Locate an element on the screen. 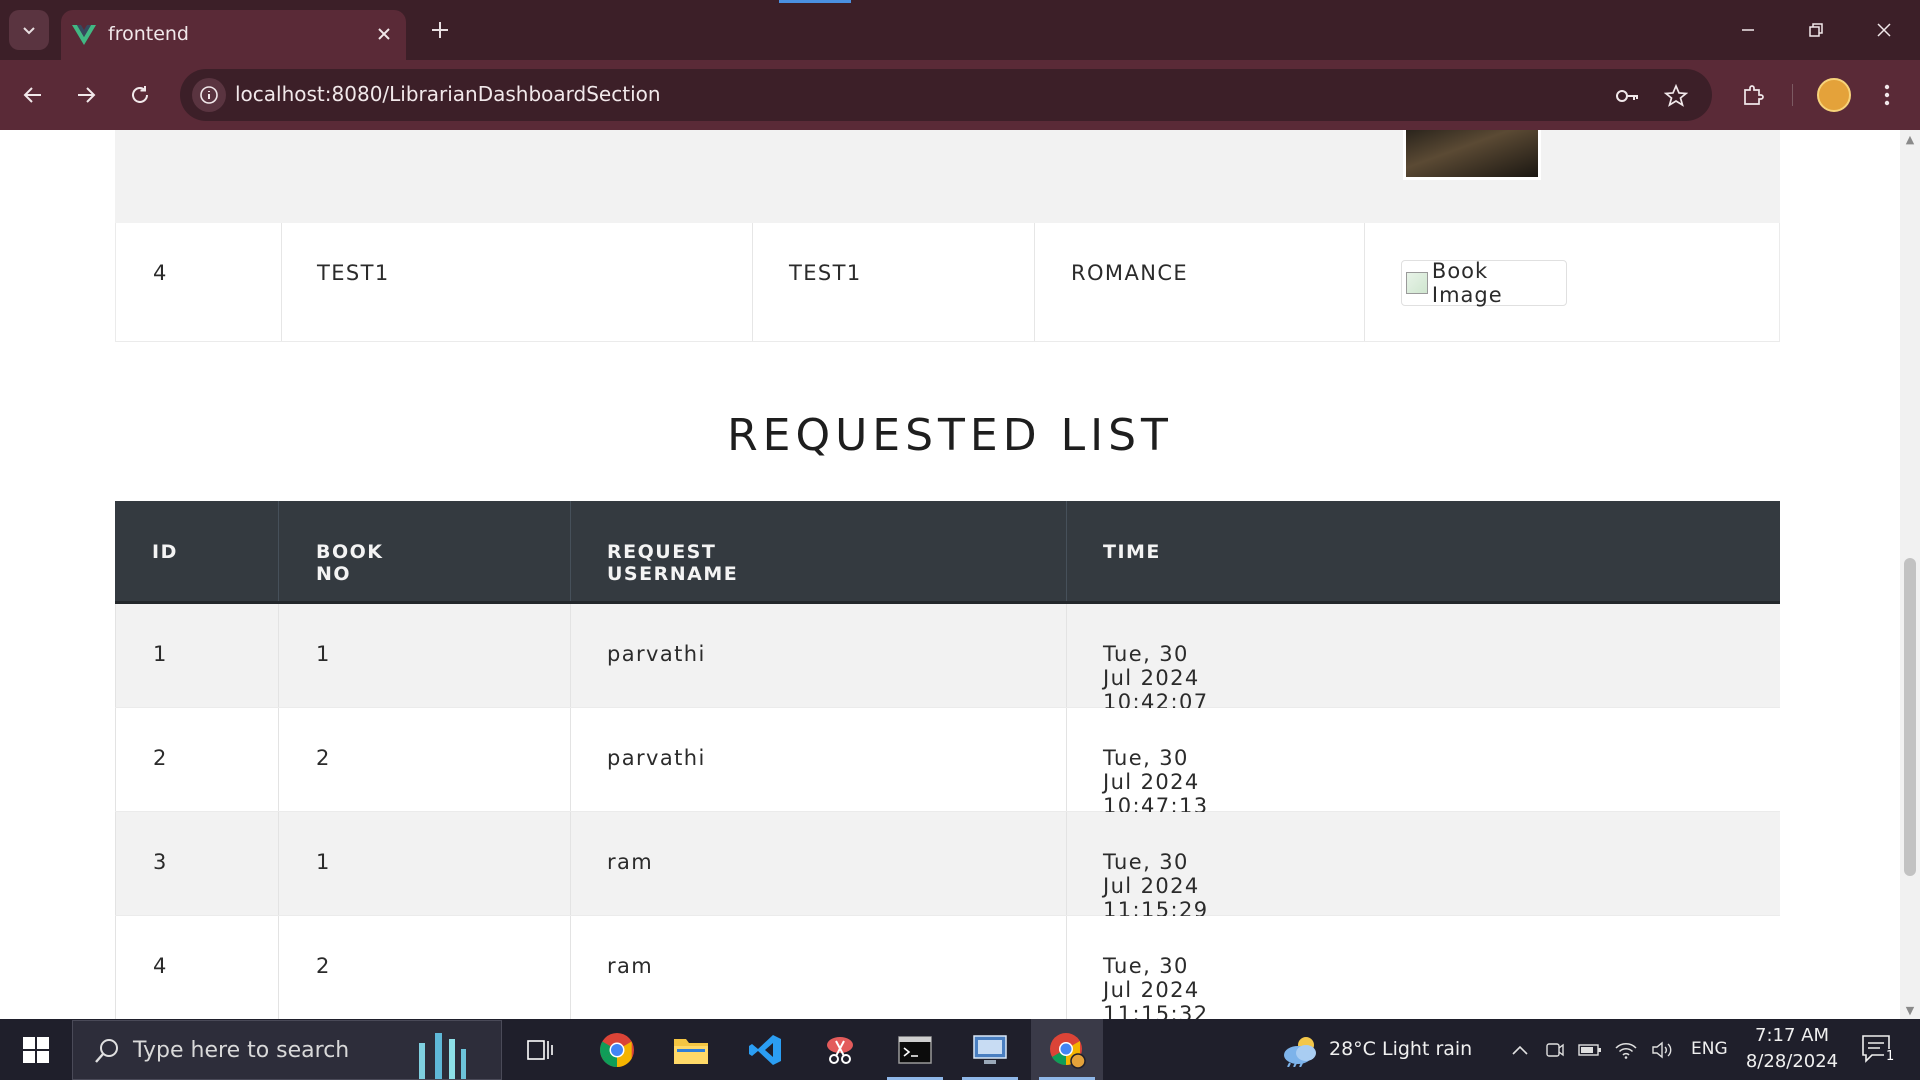  vscode-app-button is located at coordinates (765, 1049).